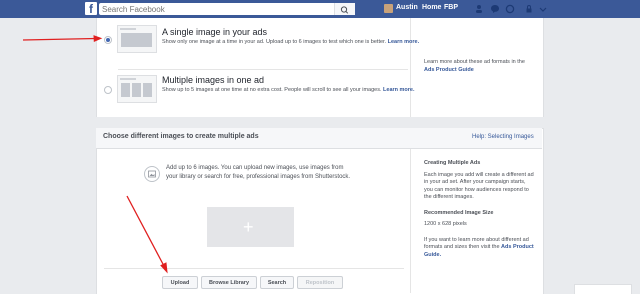 The height and width of the screenshot is (294, 640). I want to click on home-link: Home, so click(431, 7).